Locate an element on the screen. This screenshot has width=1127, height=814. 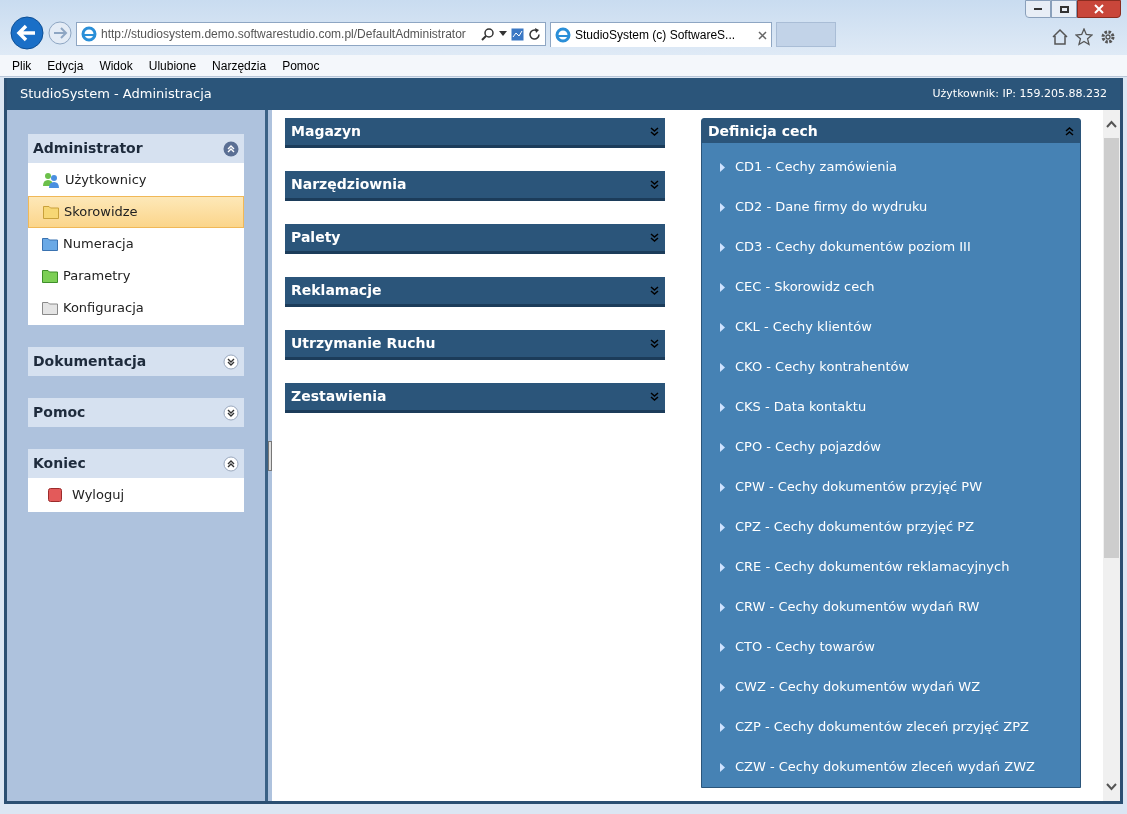
section-header: Pomoc is located at coordinates (136, 412).